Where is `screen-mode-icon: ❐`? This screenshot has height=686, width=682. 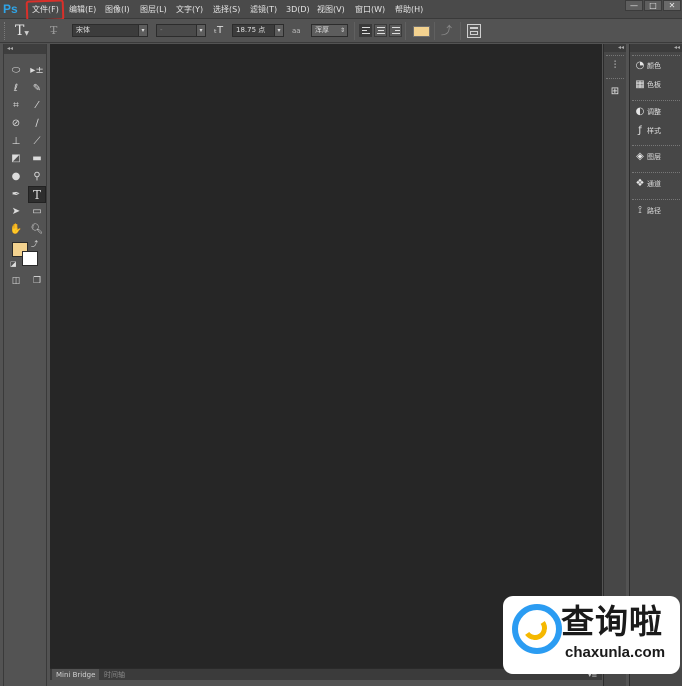 screen-mode-icon: ❐ is located at coordinates (37, 281).